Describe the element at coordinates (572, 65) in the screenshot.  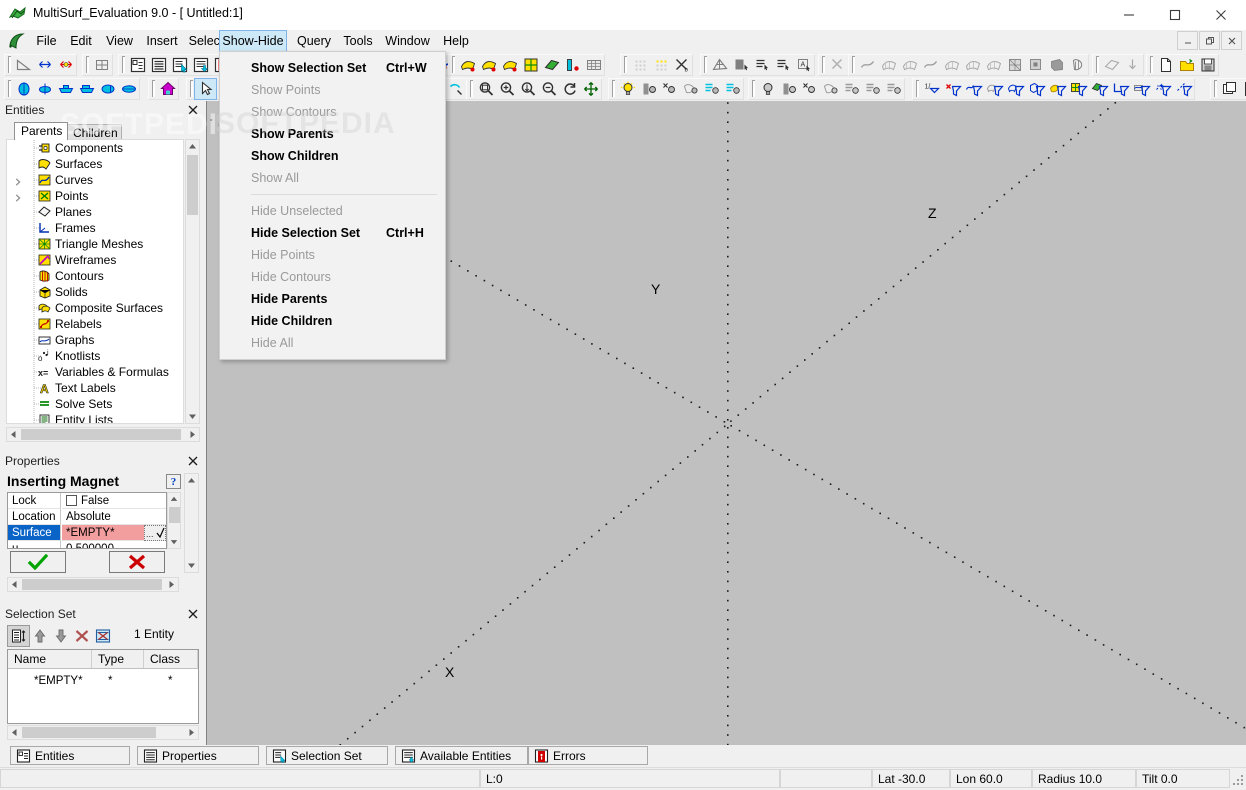
I see `graph-button` at that location.